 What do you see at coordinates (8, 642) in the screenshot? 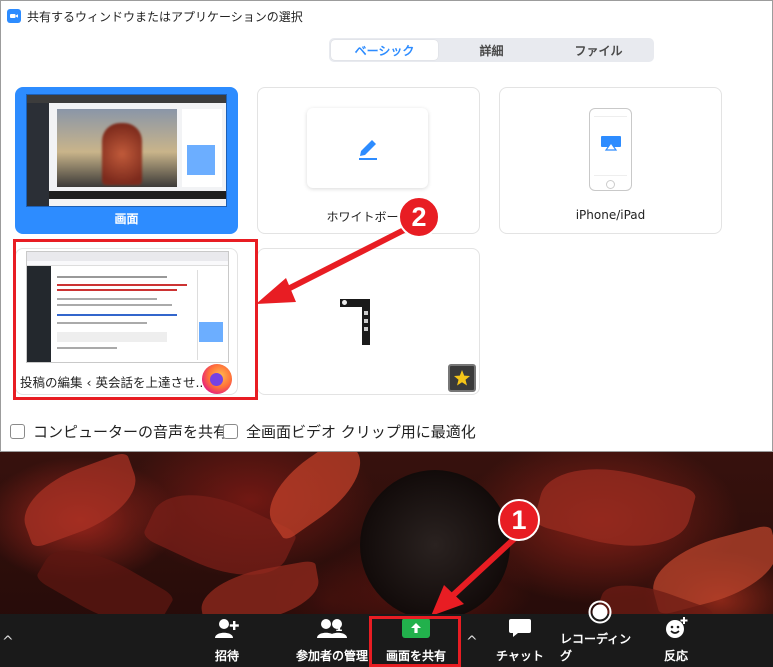
I see `caret-up-icon: ^` at bounding box center [8, 642].